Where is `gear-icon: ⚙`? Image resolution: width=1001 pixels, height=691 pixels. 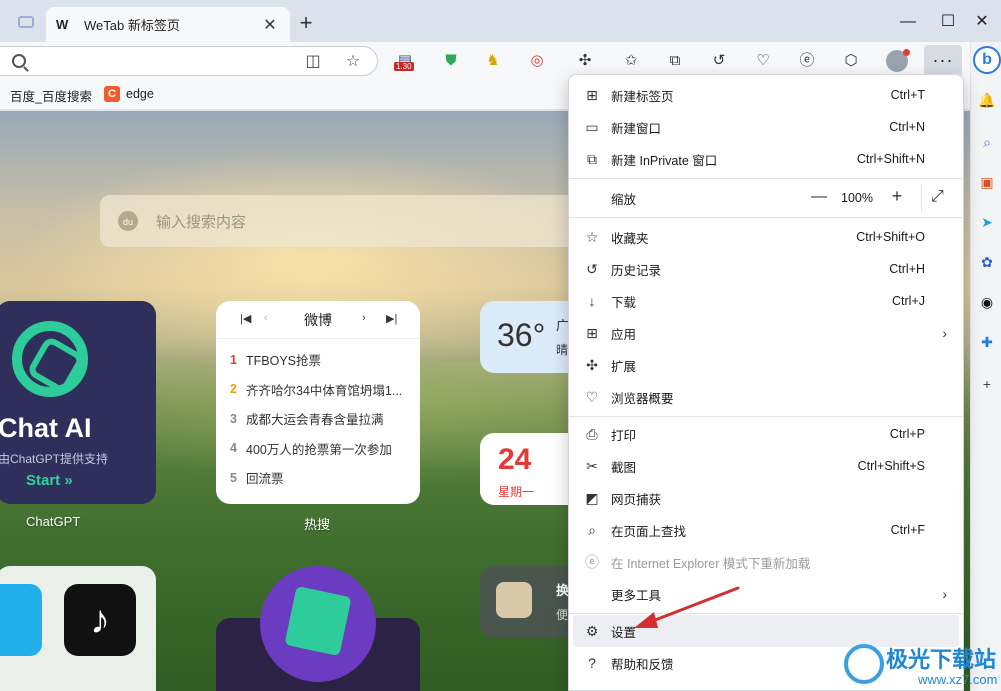 gear-icon: ⚙ is located at coordinates (592, 631).